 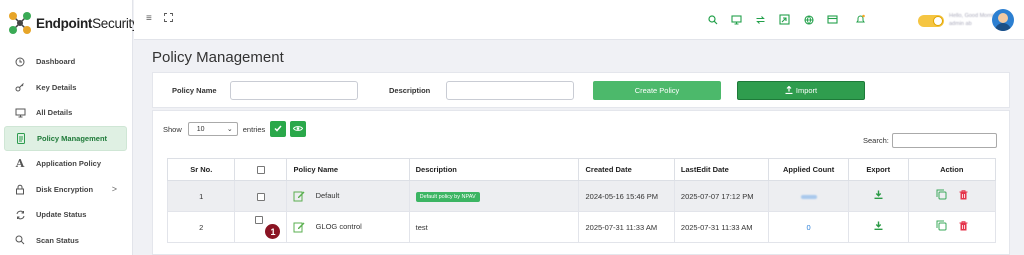 I want to click on cell-policy-name: Default, so click(x=348, y=196).